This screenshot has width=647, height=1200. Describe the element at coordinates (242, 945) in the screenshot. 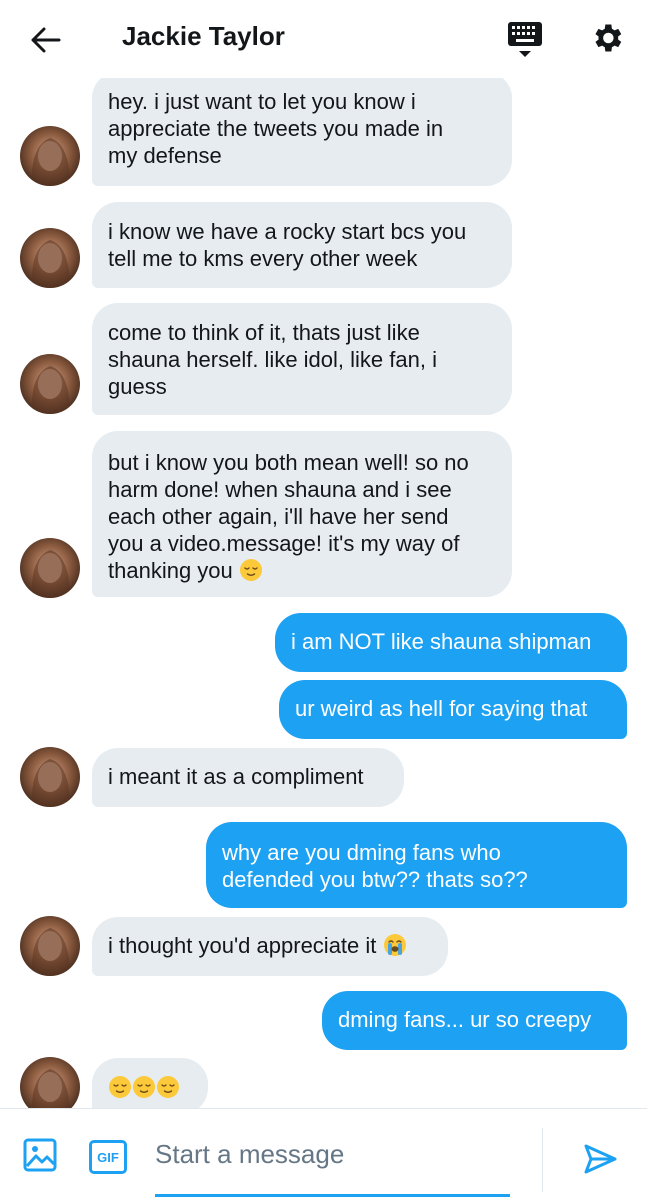

I see `message-text: i thought you'd appreciate it` at that location.